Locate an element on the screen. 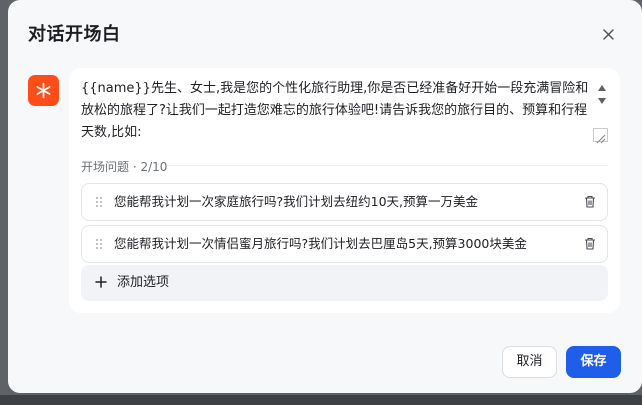 This screenshot has height=405, width=642. cancel-button: 取消 is located at coordinates (529, 362).